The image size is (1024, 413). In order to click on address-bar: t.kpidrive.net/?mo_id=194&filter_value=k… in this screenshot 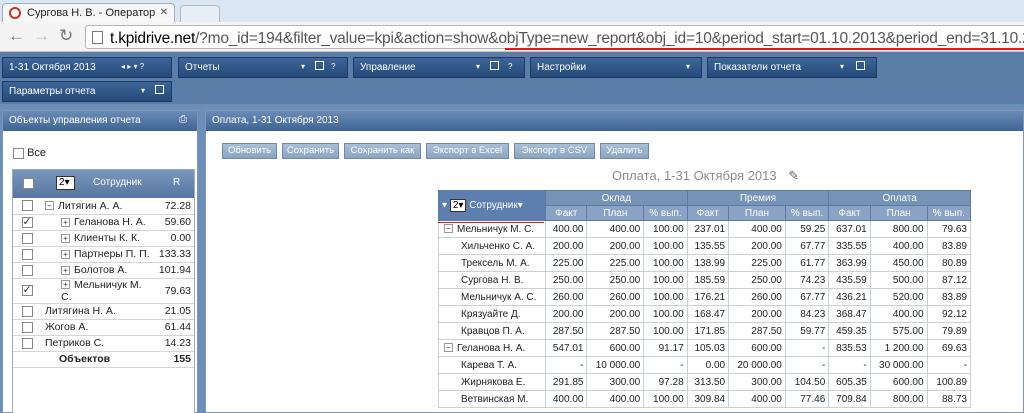, I will do `click(554, 37)`.